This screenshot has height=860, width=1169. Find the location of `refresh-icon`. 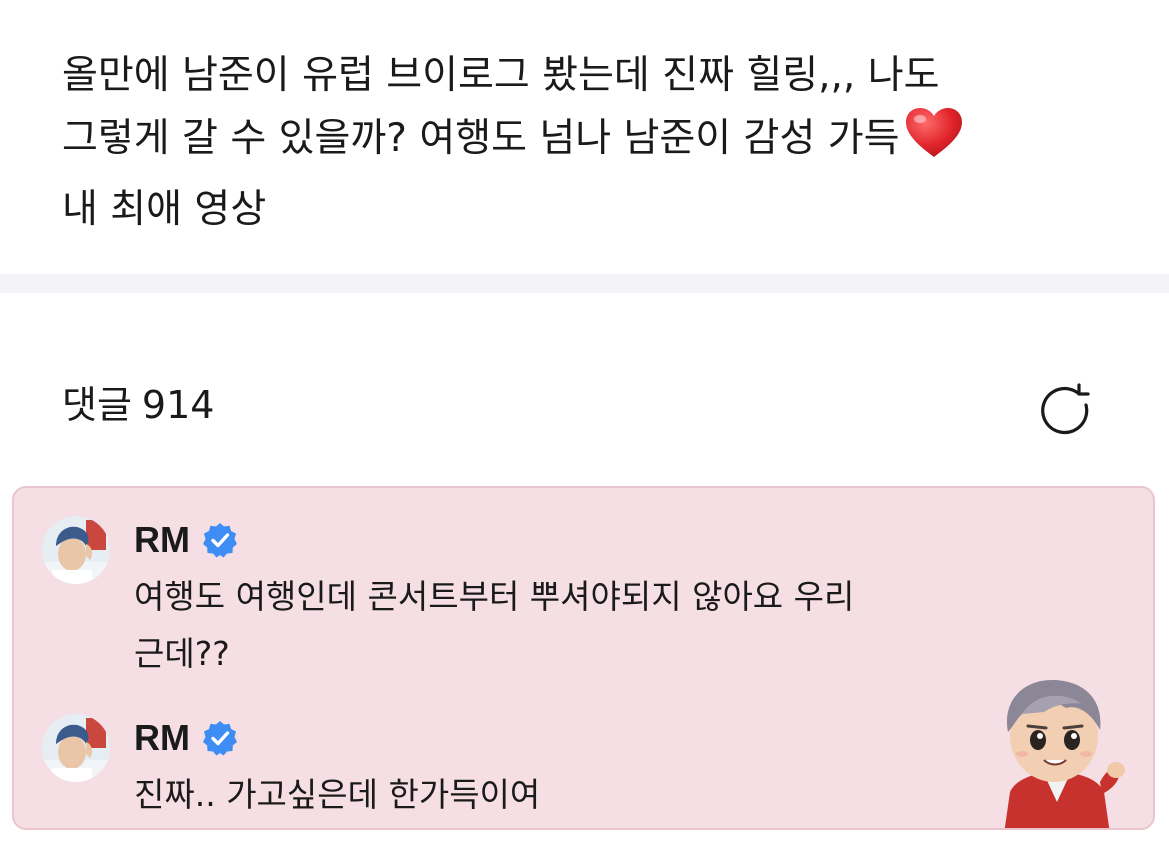

refresh-icon is located at coordinates (1067, 413).